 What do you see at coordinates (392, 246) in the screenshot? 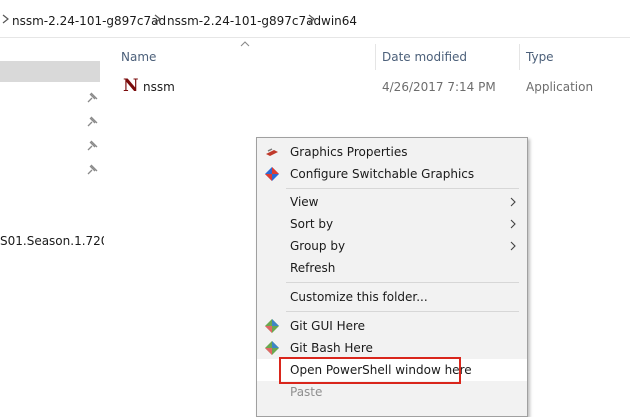
I see `menu-item-group-by: Group by` at bounding box center [392, 246].